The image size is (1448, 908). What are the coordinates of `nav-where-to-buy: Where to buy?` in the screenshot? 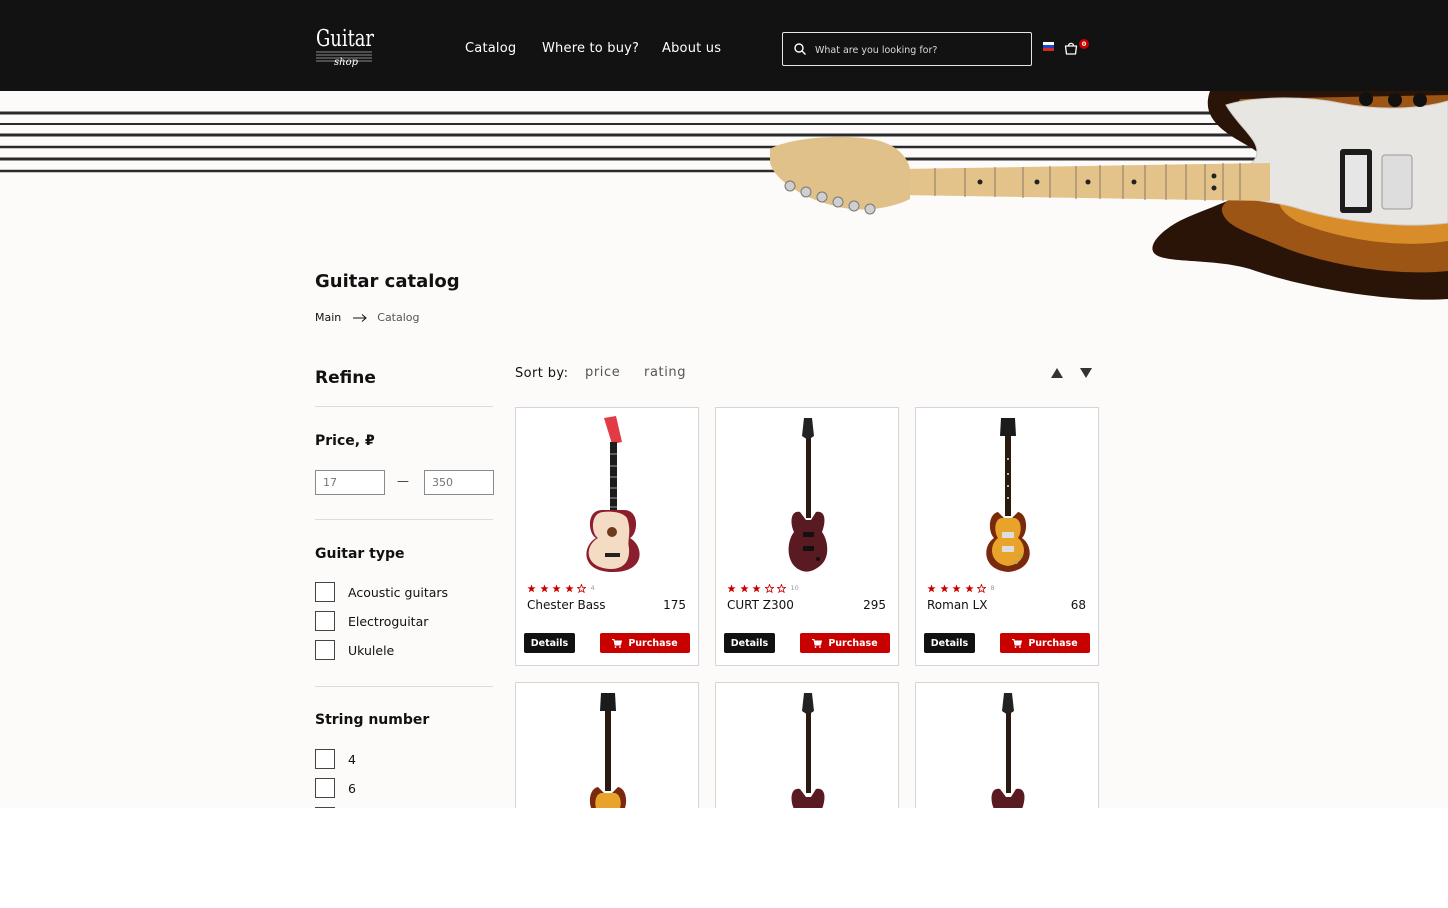 It's located at (590, 48).